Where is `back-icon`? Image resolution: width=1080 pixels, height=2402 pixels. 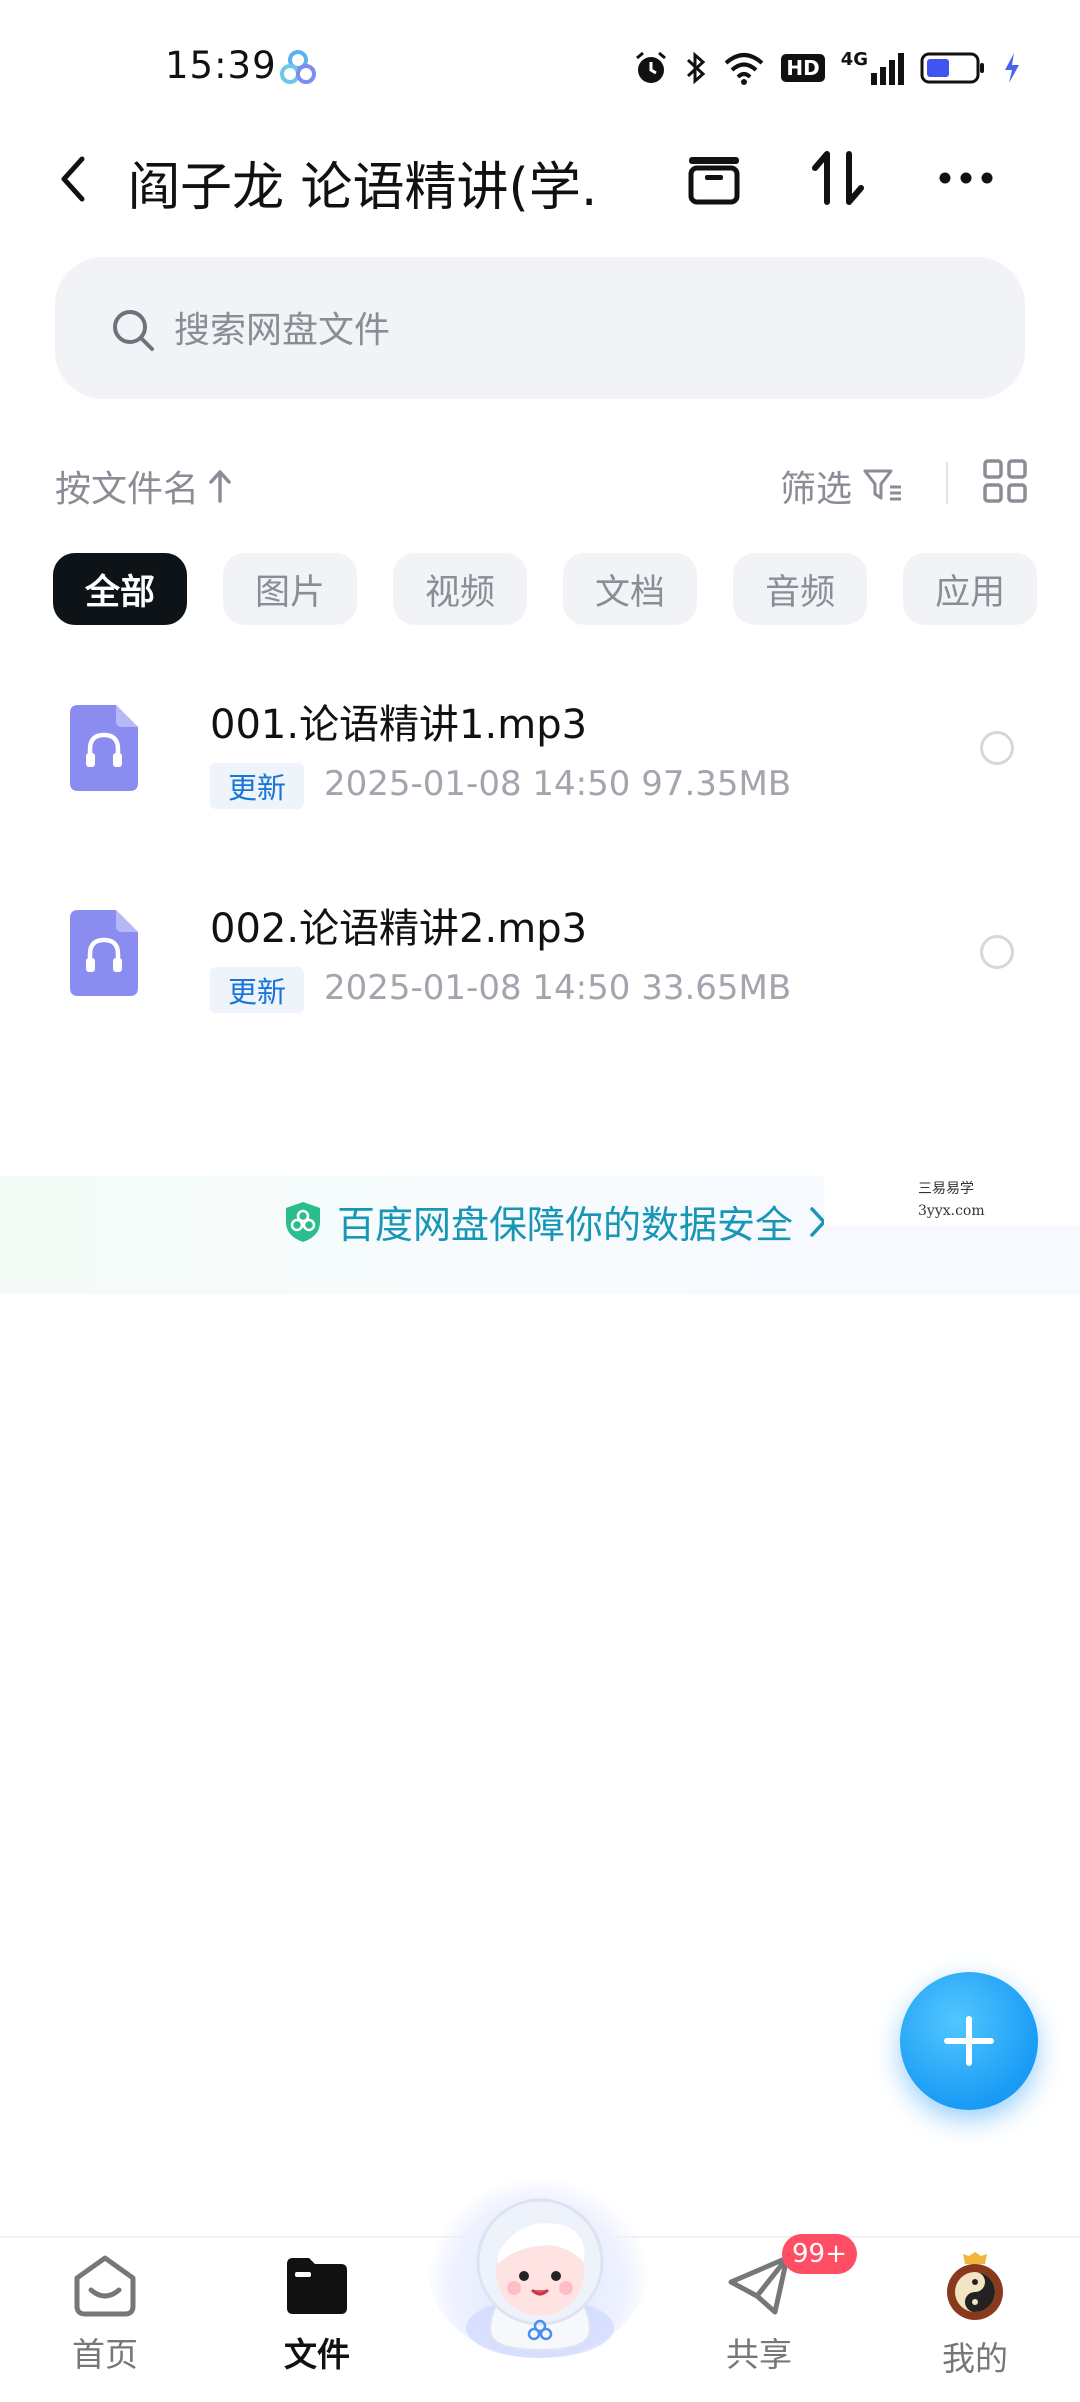
back-icon is located at coordinates (72, 179).